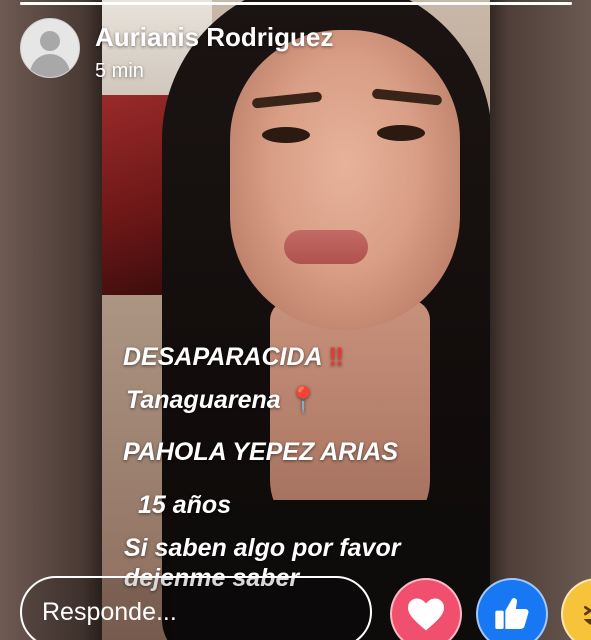  Describe the element at coordinates (203, 400) in the screenshot. I see `overlay-location-text: Tanaguarena` at that location.